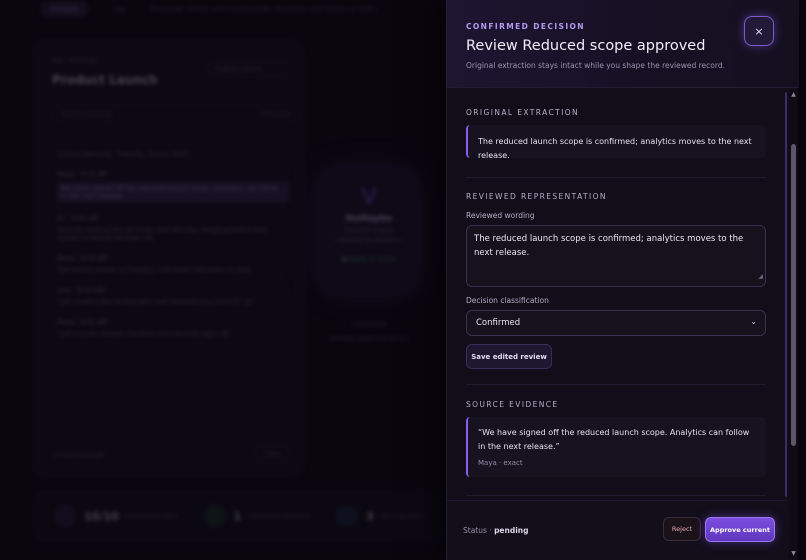 The height and width of the screenshot is (560, 806). Describe the element at coordinates (617, 530) in the screenshot. I see `drawer-footer: Status · pending Reject Approve current` at that location.